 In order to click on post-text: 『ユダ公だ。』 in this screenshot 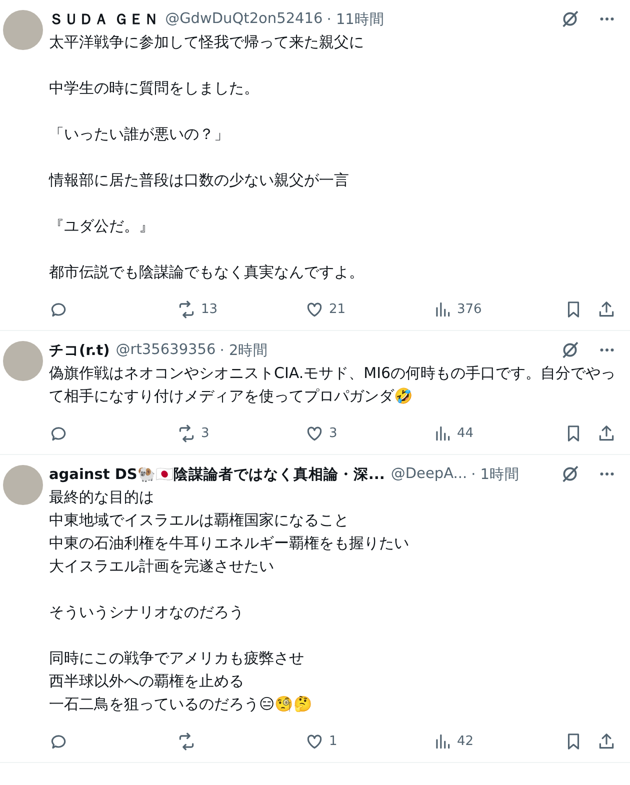, I will do `click(102, 226)`.